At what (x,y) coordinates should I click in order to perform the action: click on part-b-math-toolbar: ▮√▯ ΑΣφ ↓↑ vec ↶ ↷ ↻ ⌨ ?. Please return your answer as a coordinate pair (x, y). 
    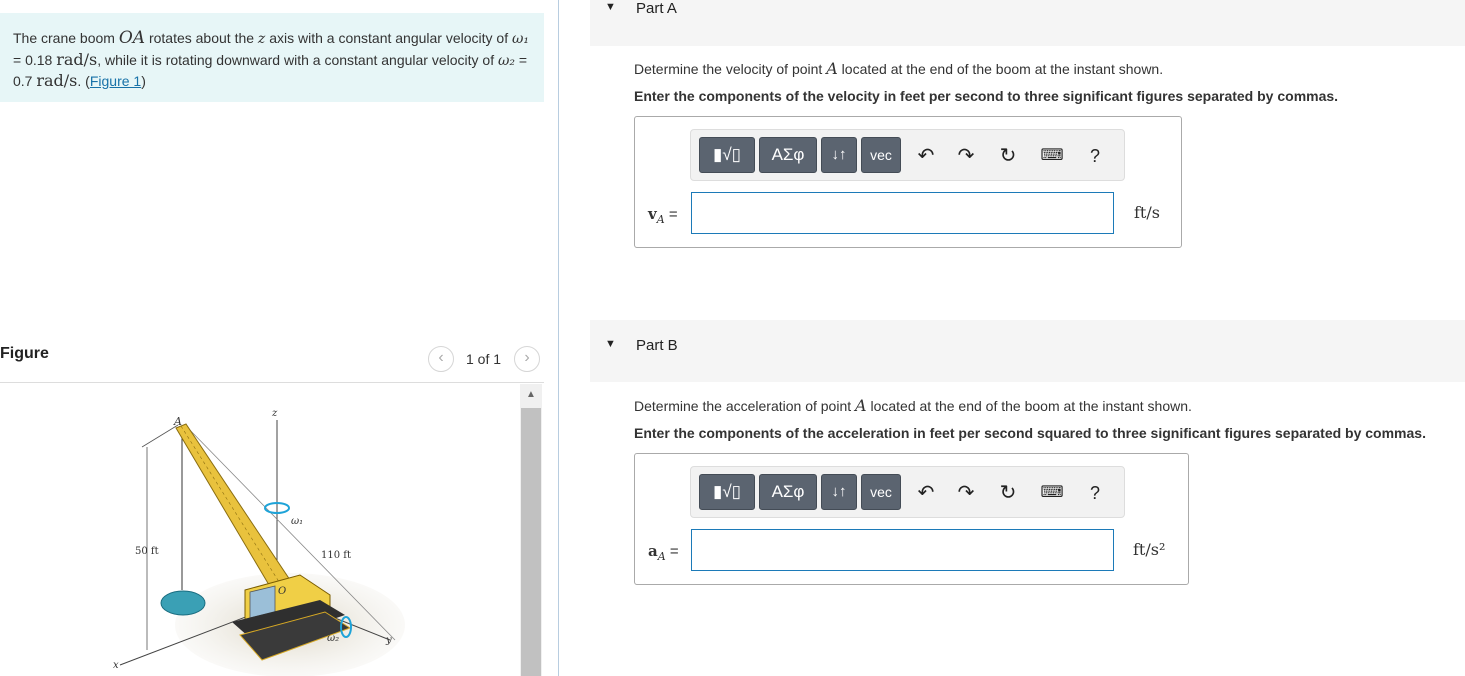
    Looking at the image, I should click on (907, 492).